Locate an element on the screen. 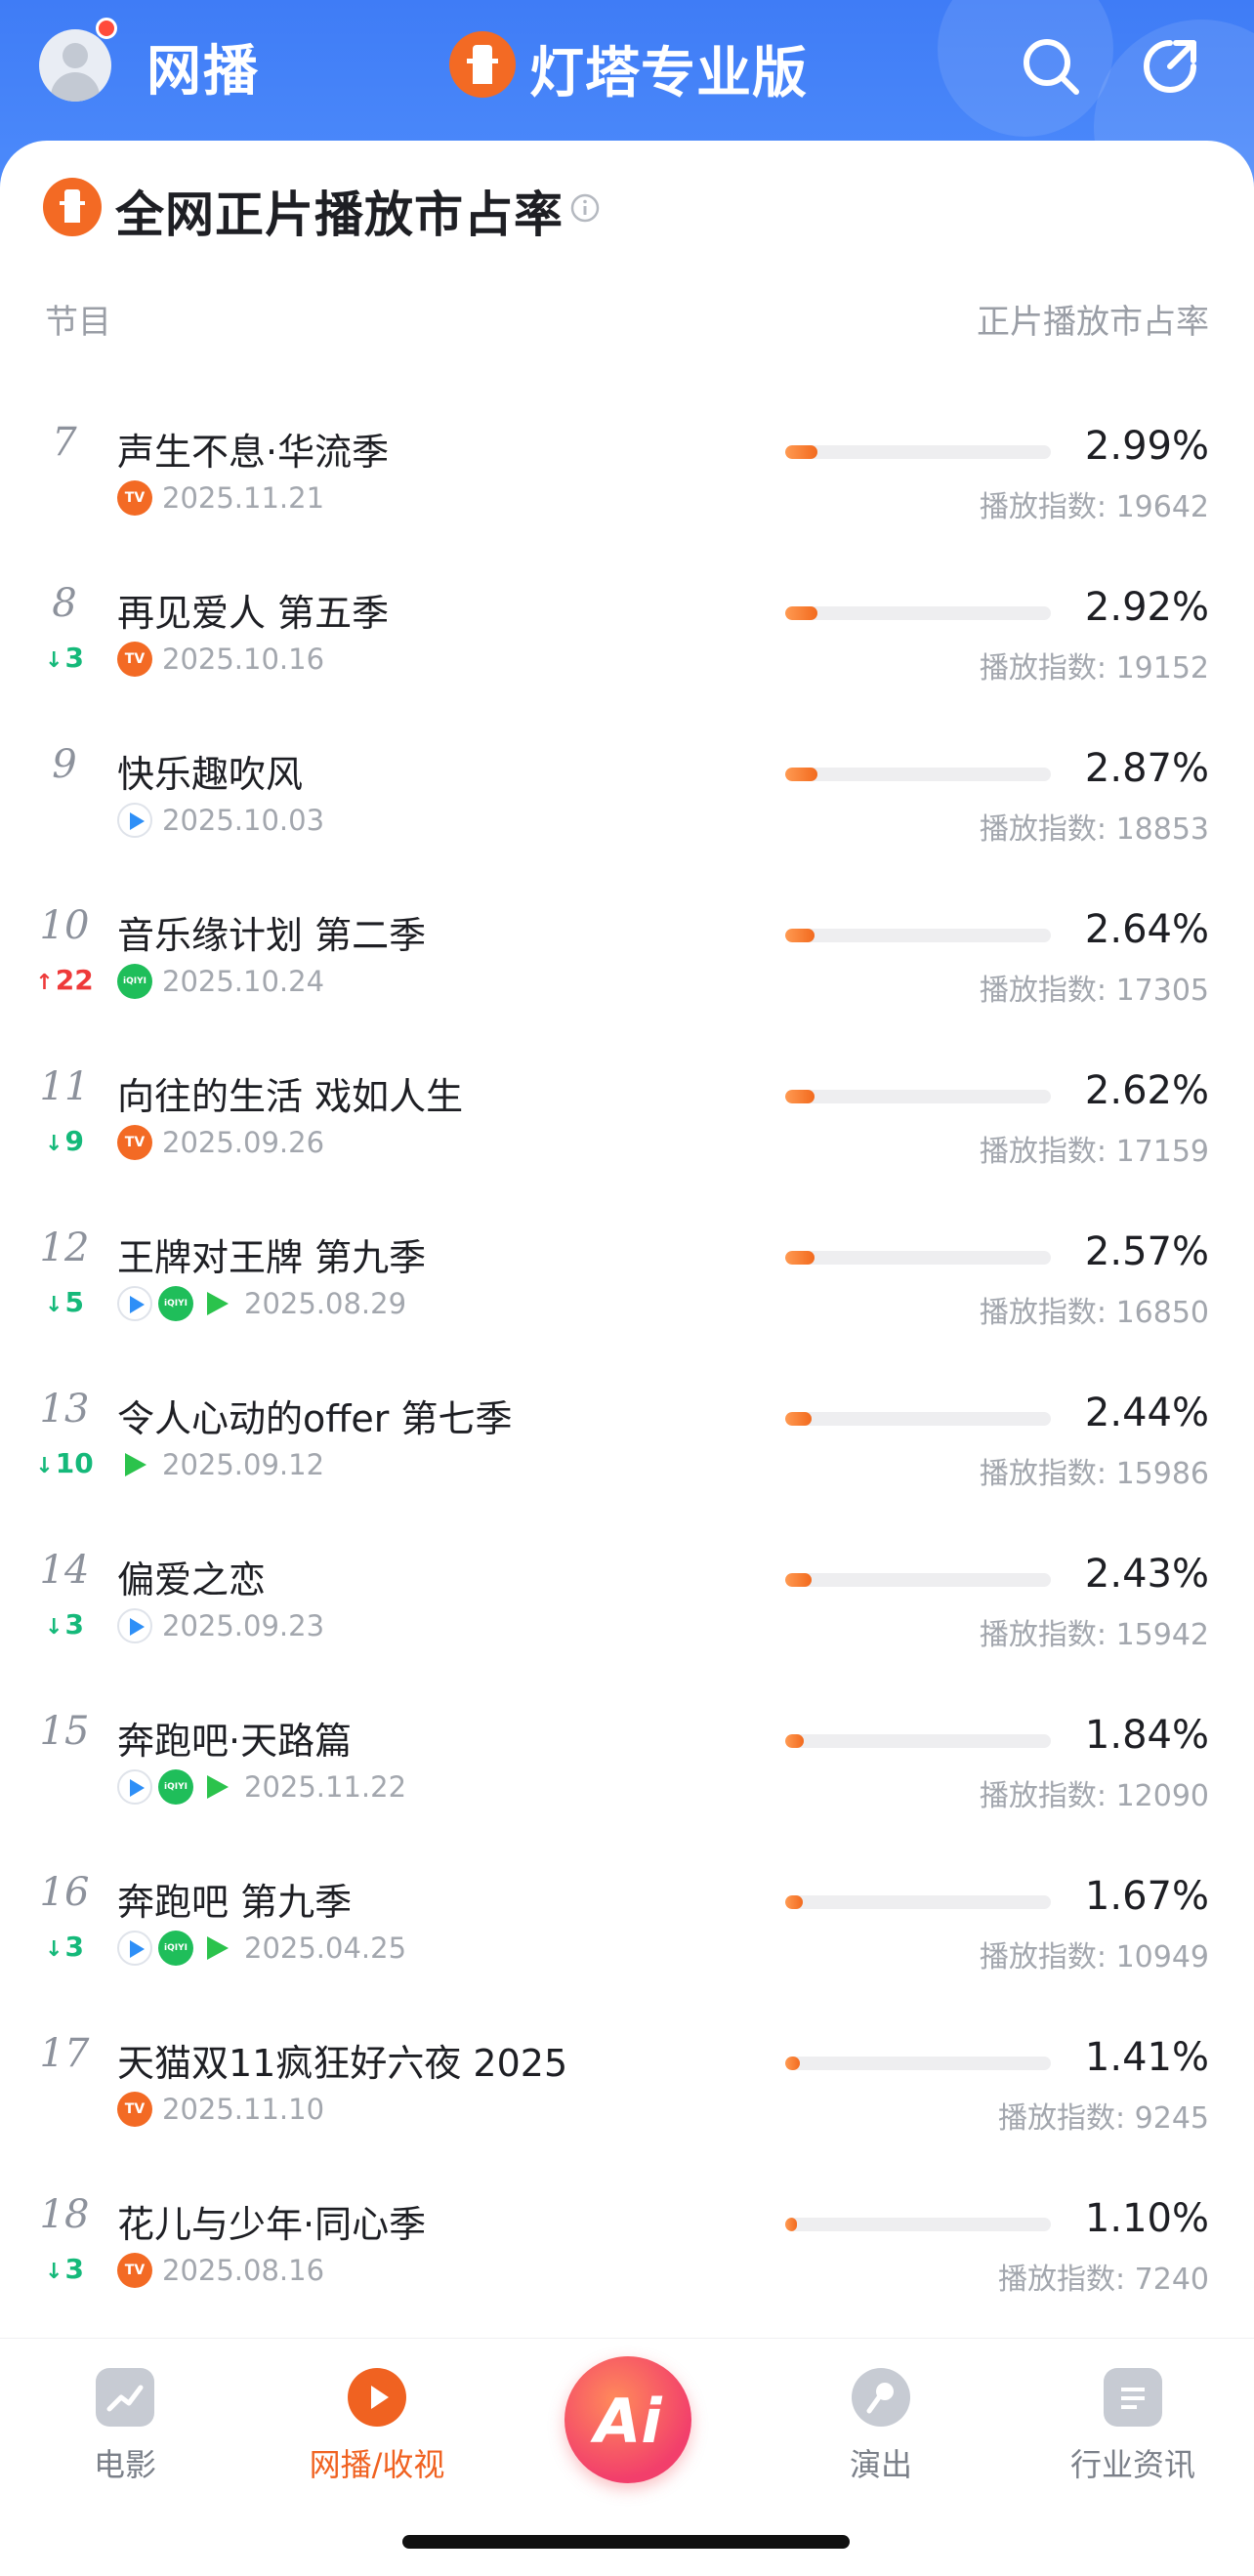 Image resolution: width=1254 pixels, height=2576 pixels. home-indicator is located at coordinates (626, 2542).